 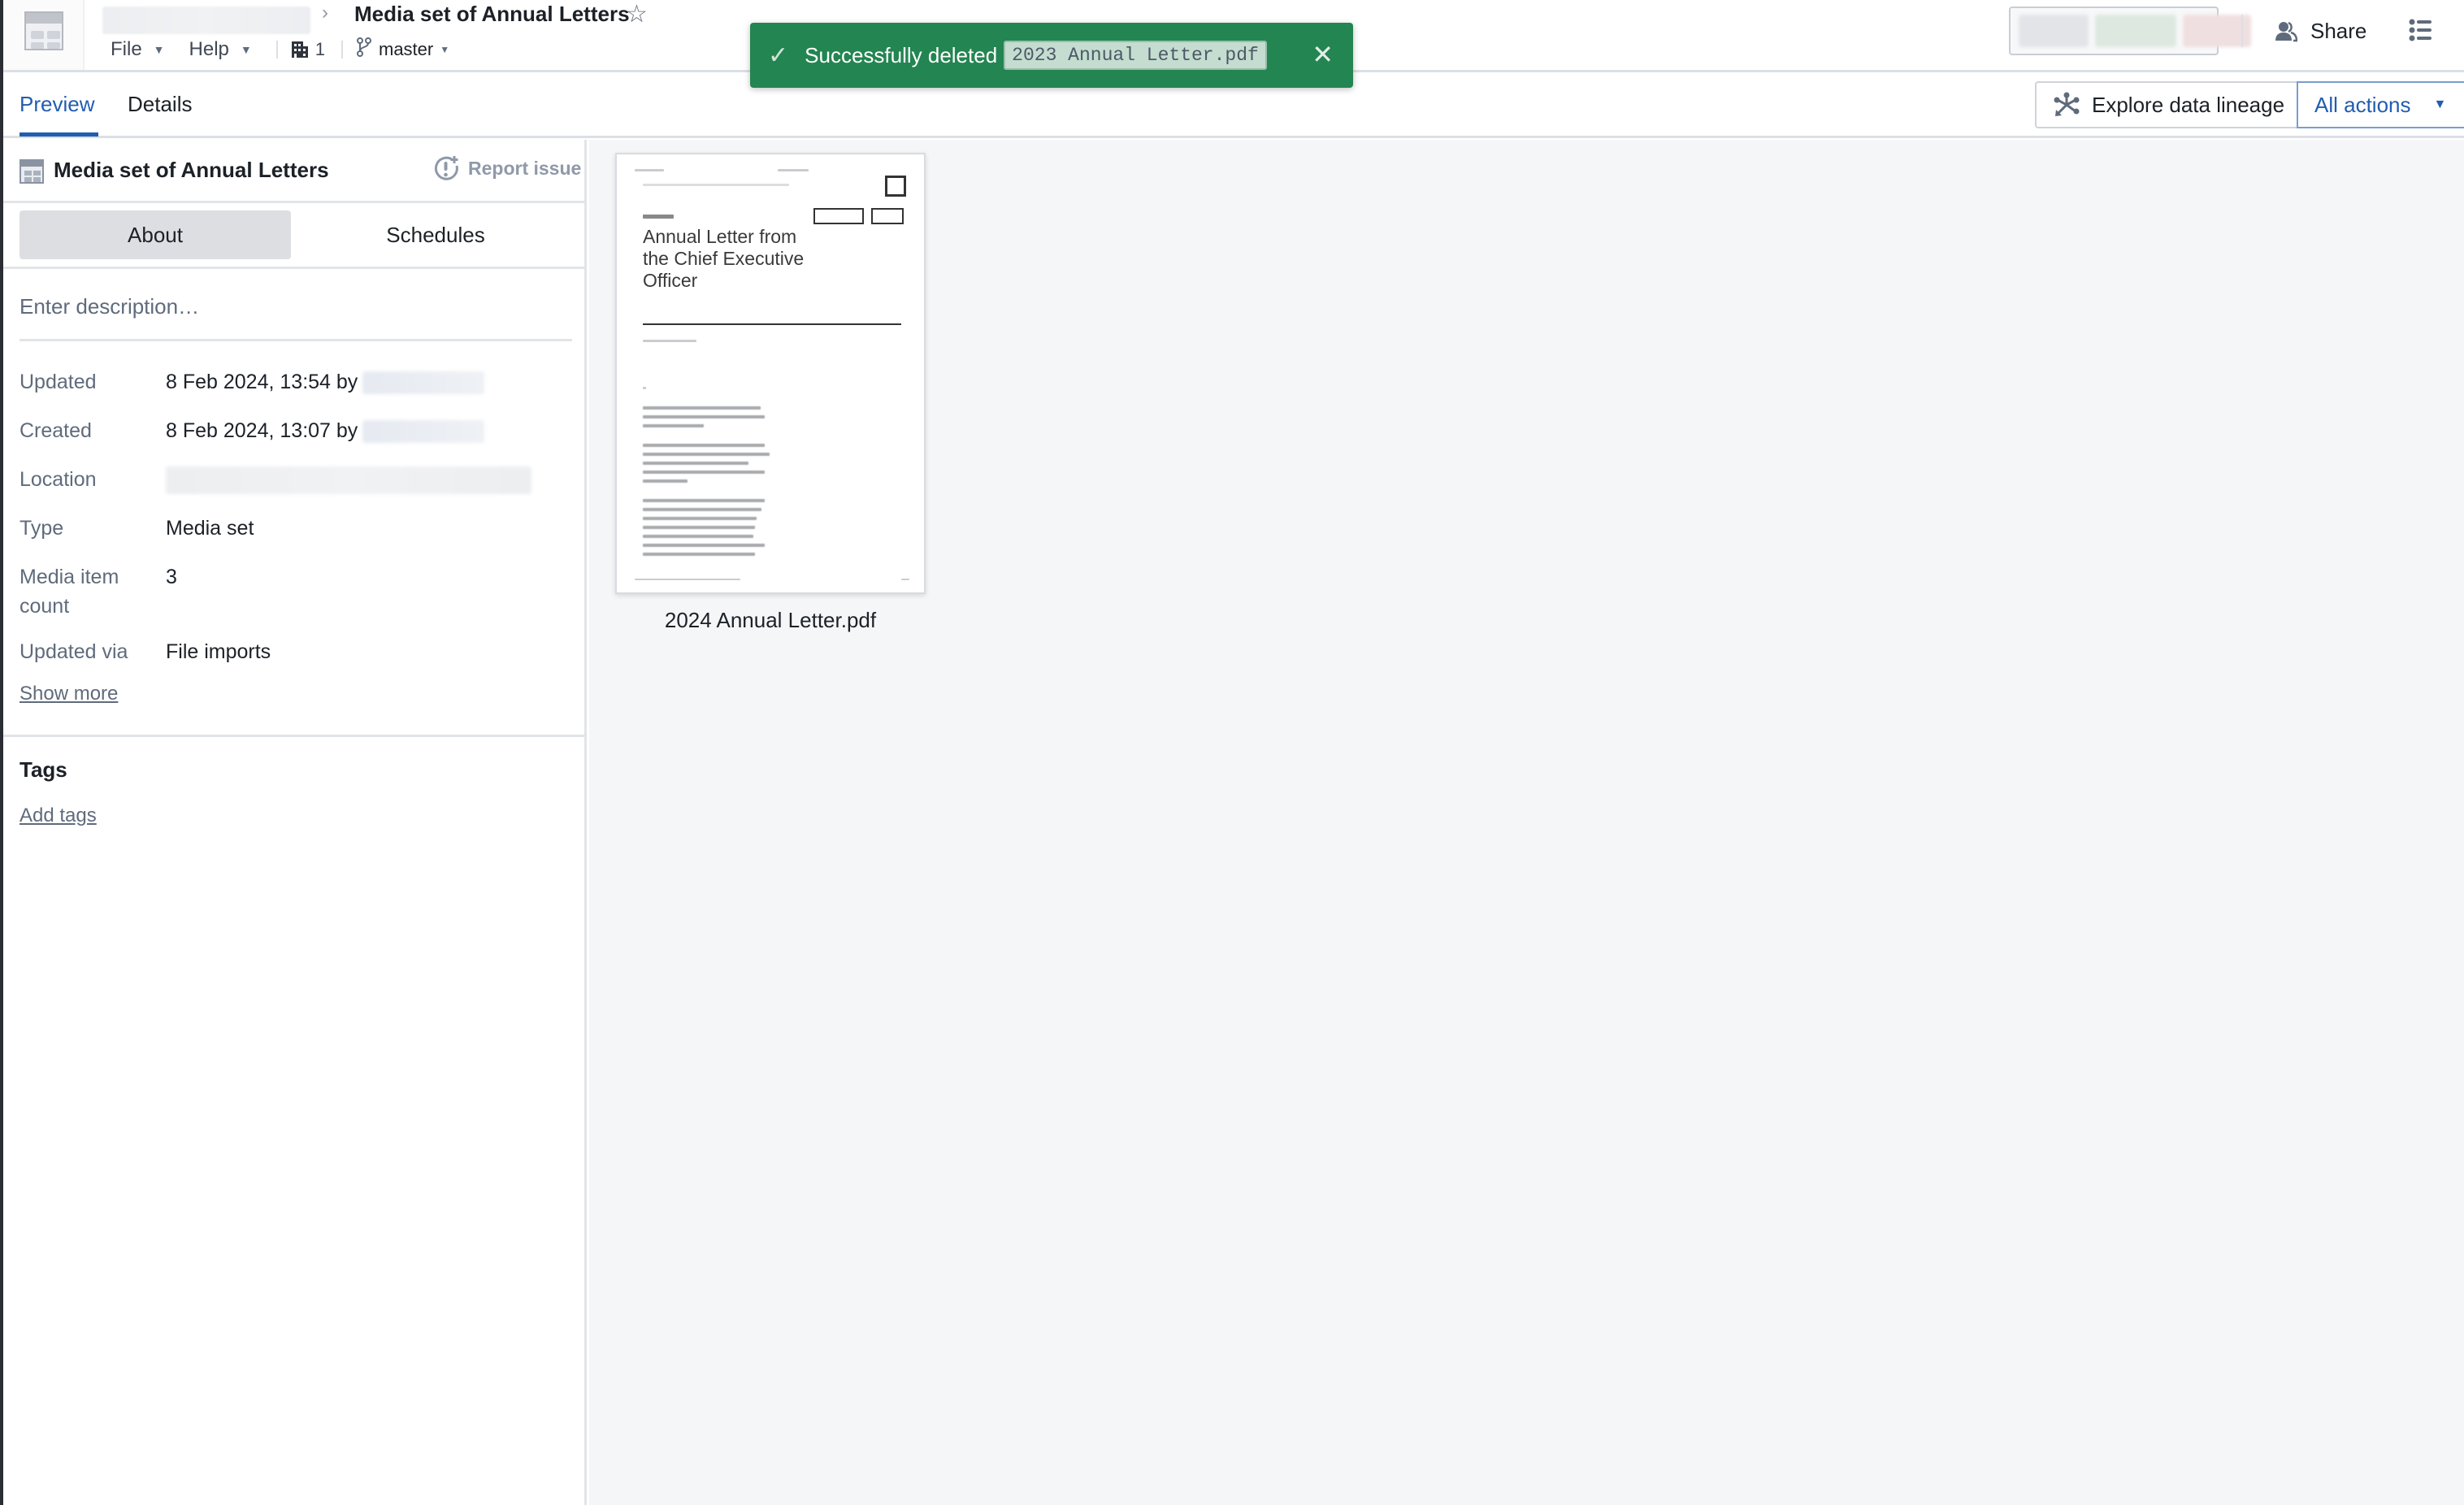 I want to click on branch-selector: master ▼, so click(x=414, y=49).